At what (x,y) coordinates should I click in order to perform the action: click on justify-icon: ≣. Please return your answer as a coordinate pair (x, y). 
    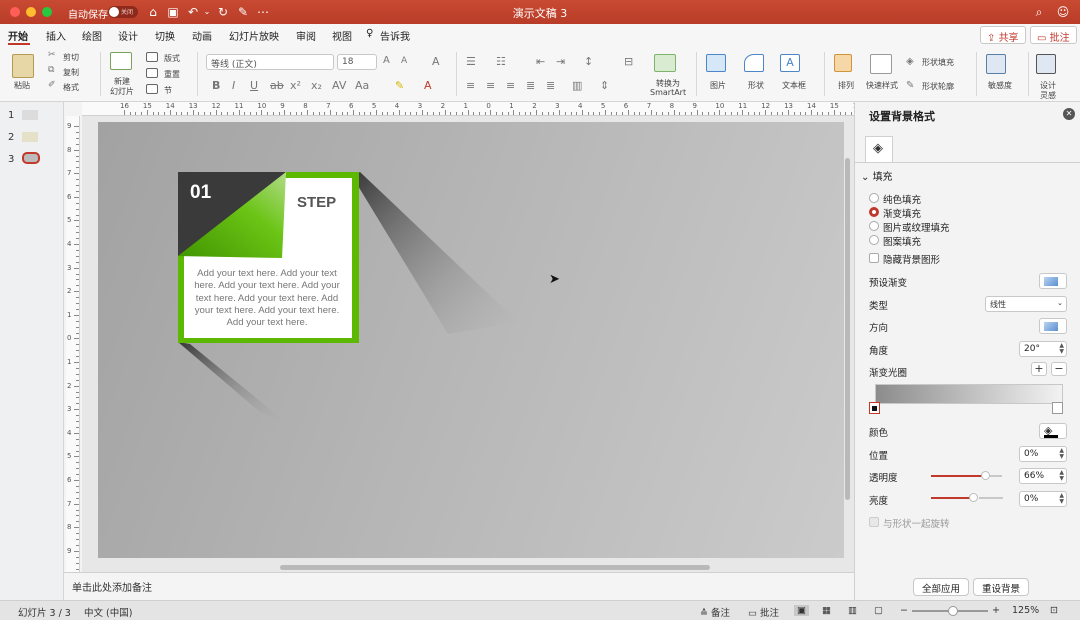
    Looking at the image, I should click on (530, 85).